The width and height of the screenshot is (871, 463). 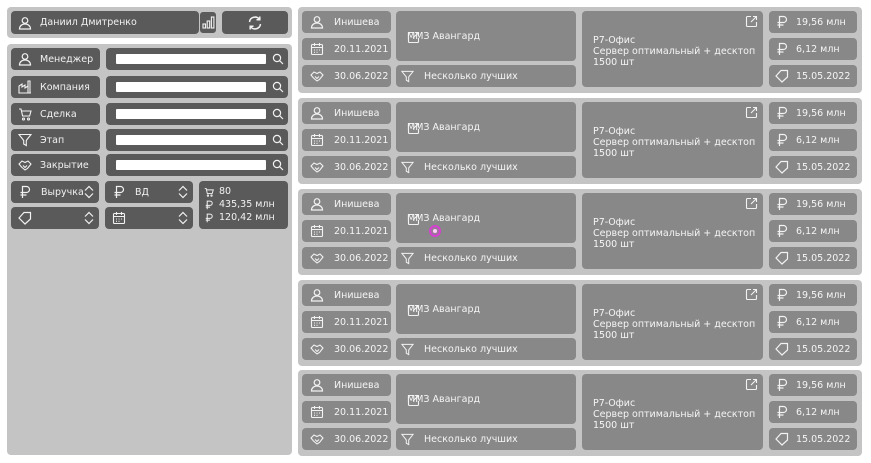 What do you see at coordinates (191, 165) in the screenshot?
I see `closing-input` at bounding box center [191, 165].